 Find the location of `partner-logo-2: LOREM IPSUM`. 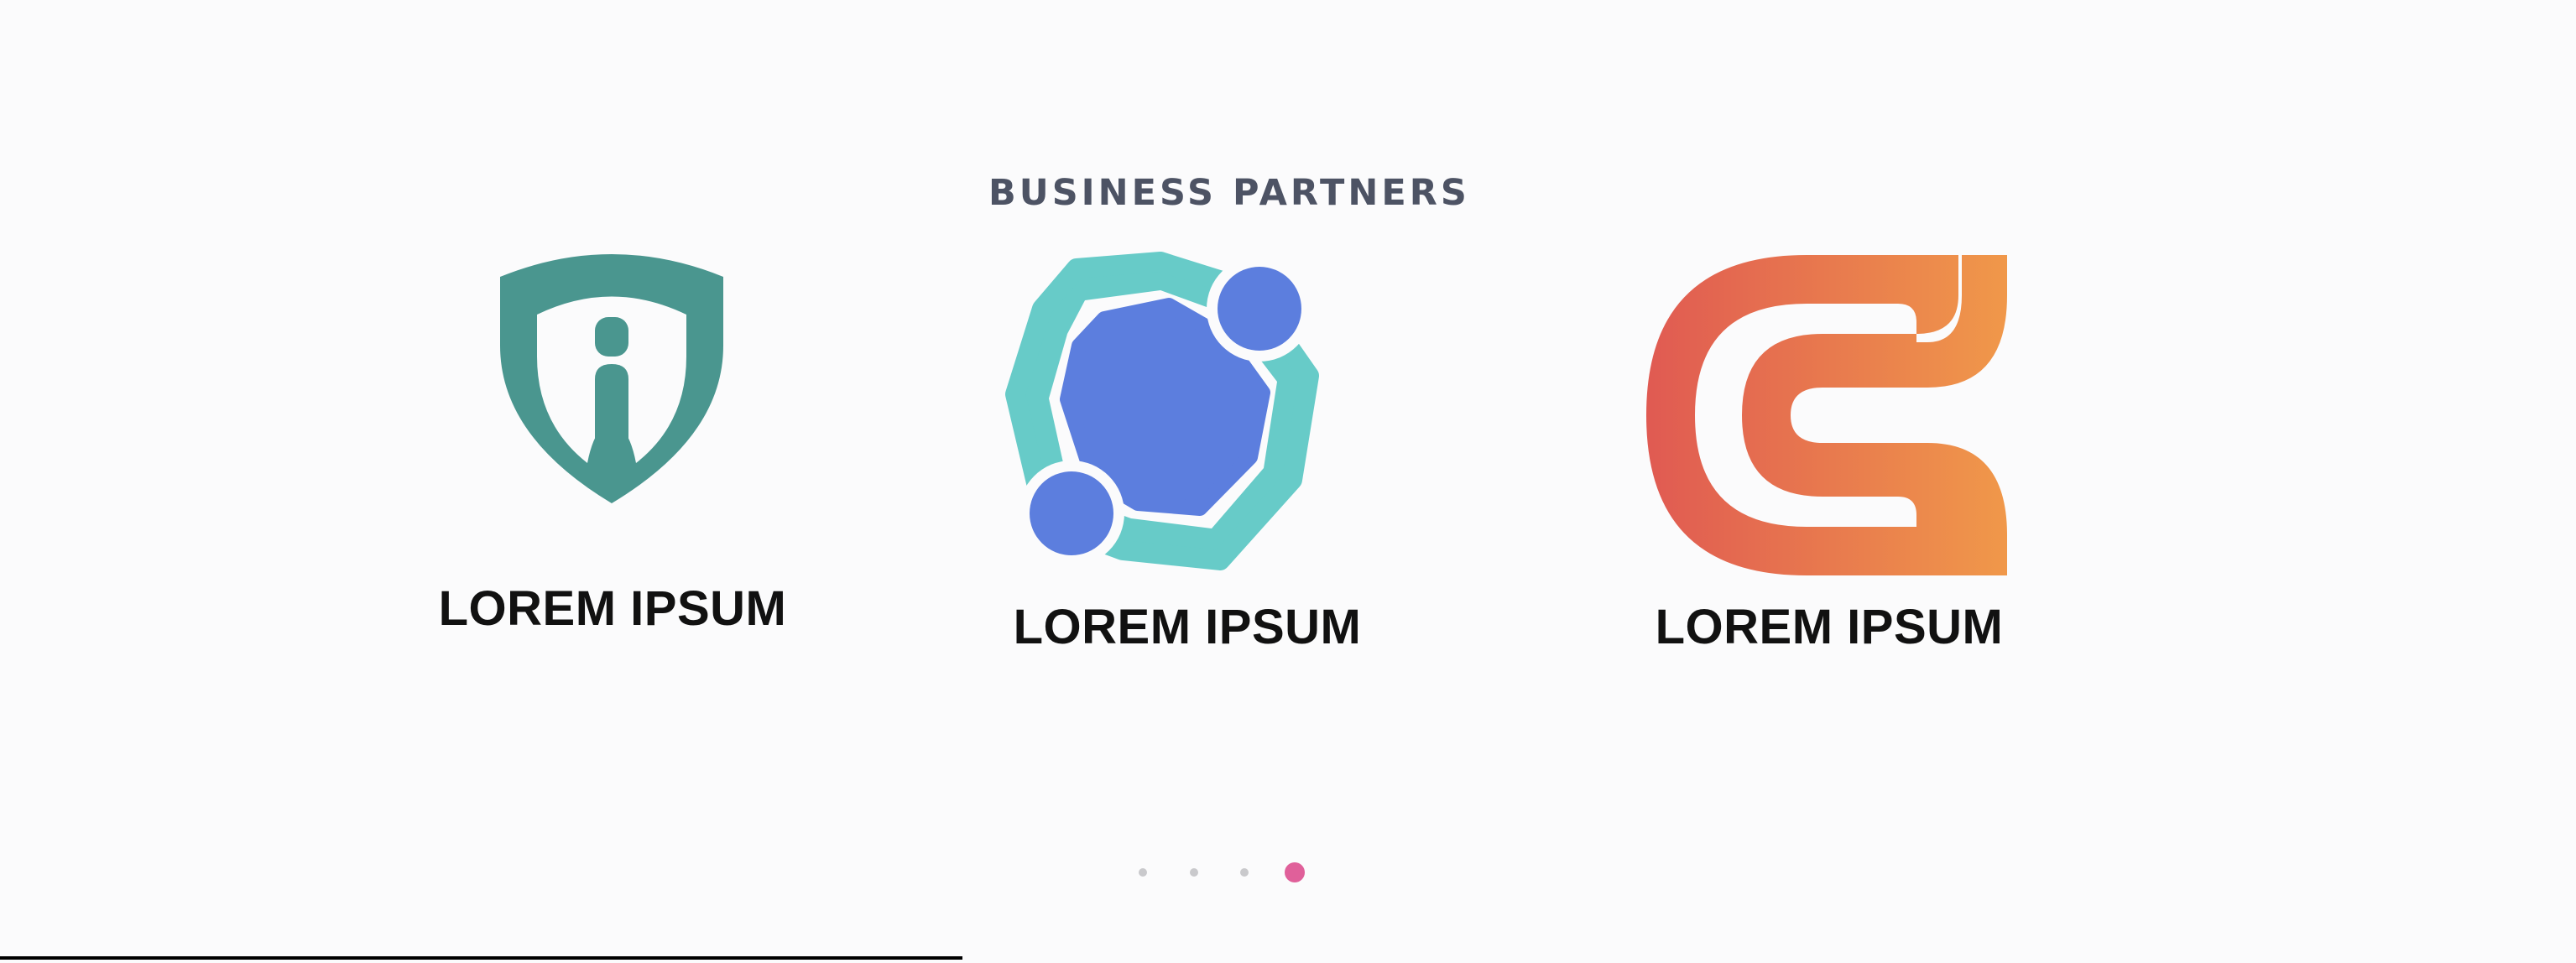

partner-logo-2: LOREM IPSUM is located at coordinates (1187, 457).